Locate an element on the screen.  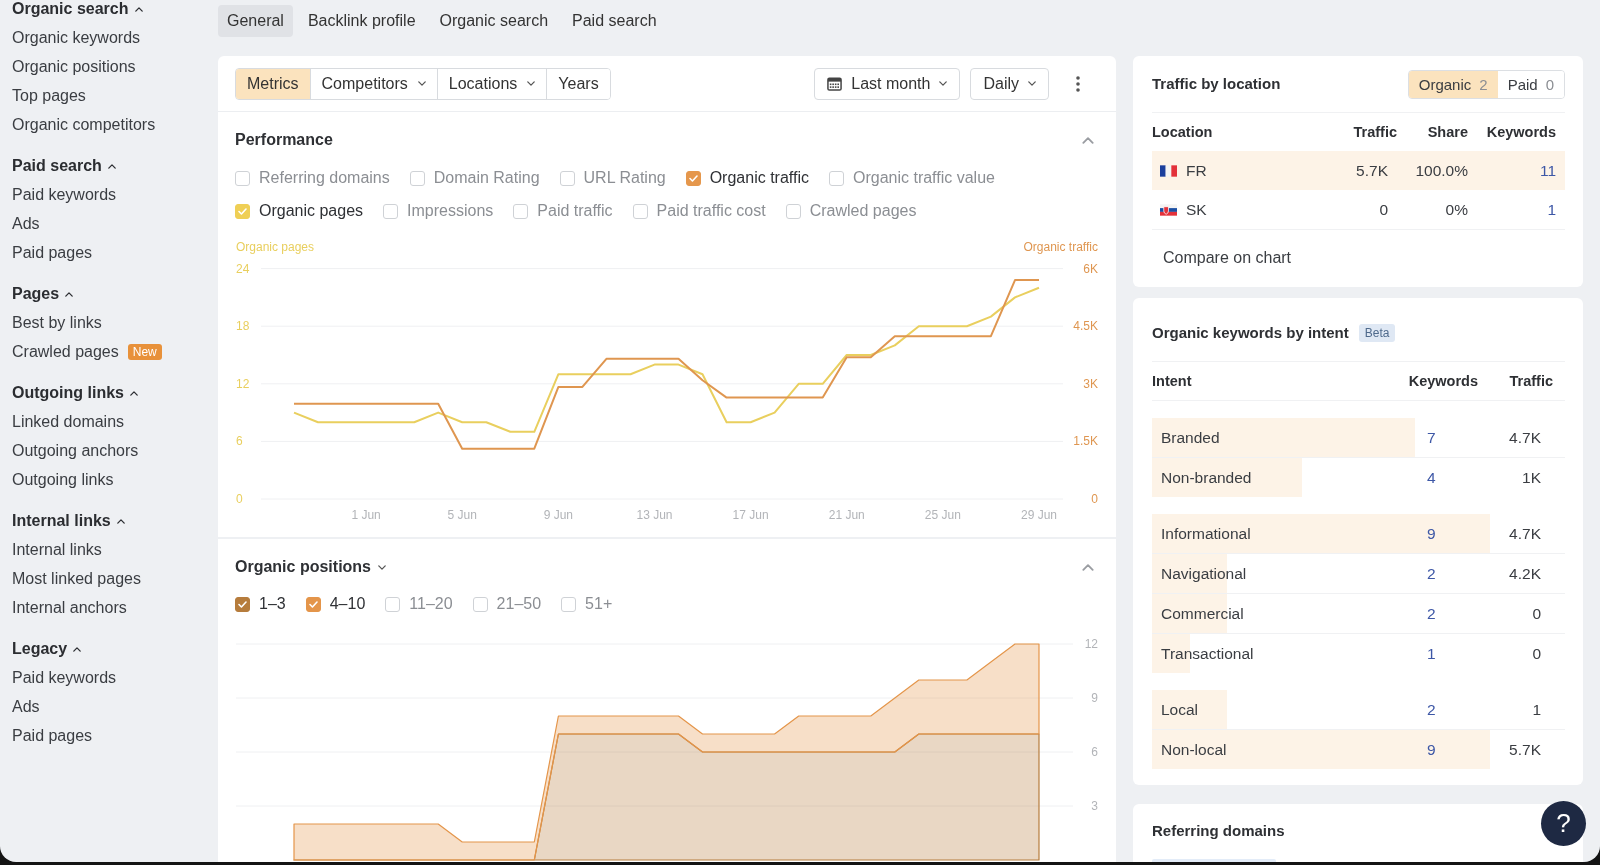
axis-tick-label: 24 is located at coordinates (243, 268).